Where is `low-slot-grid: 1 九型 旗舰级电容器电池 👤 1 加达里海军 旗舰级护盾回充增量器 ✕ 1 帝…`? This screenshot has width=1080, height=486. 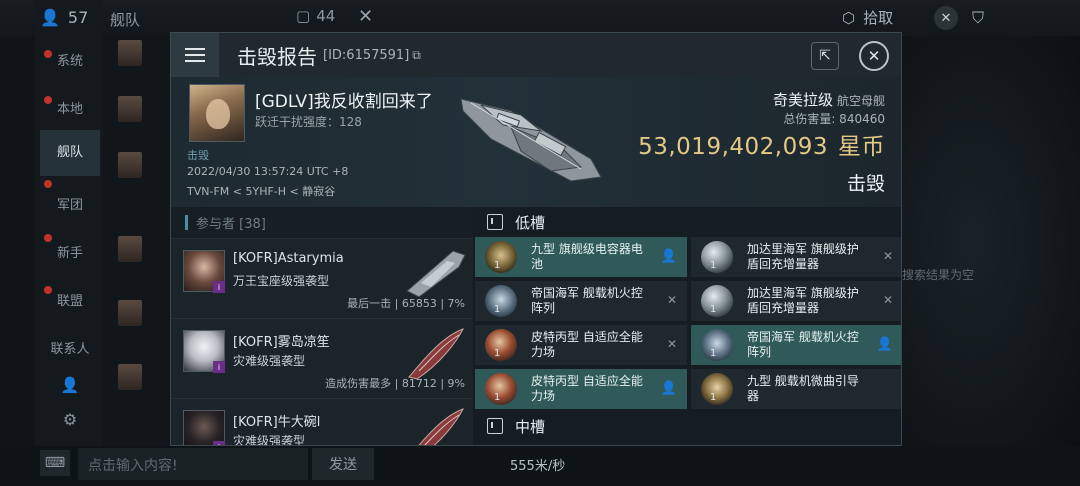 low-slot-grid: 1 九型 旗舰级电容器电池 👤 1 加达里海军 旗舰级护盾回充增量器 ✕ 1 帝… is located at coordinates (687, 323).